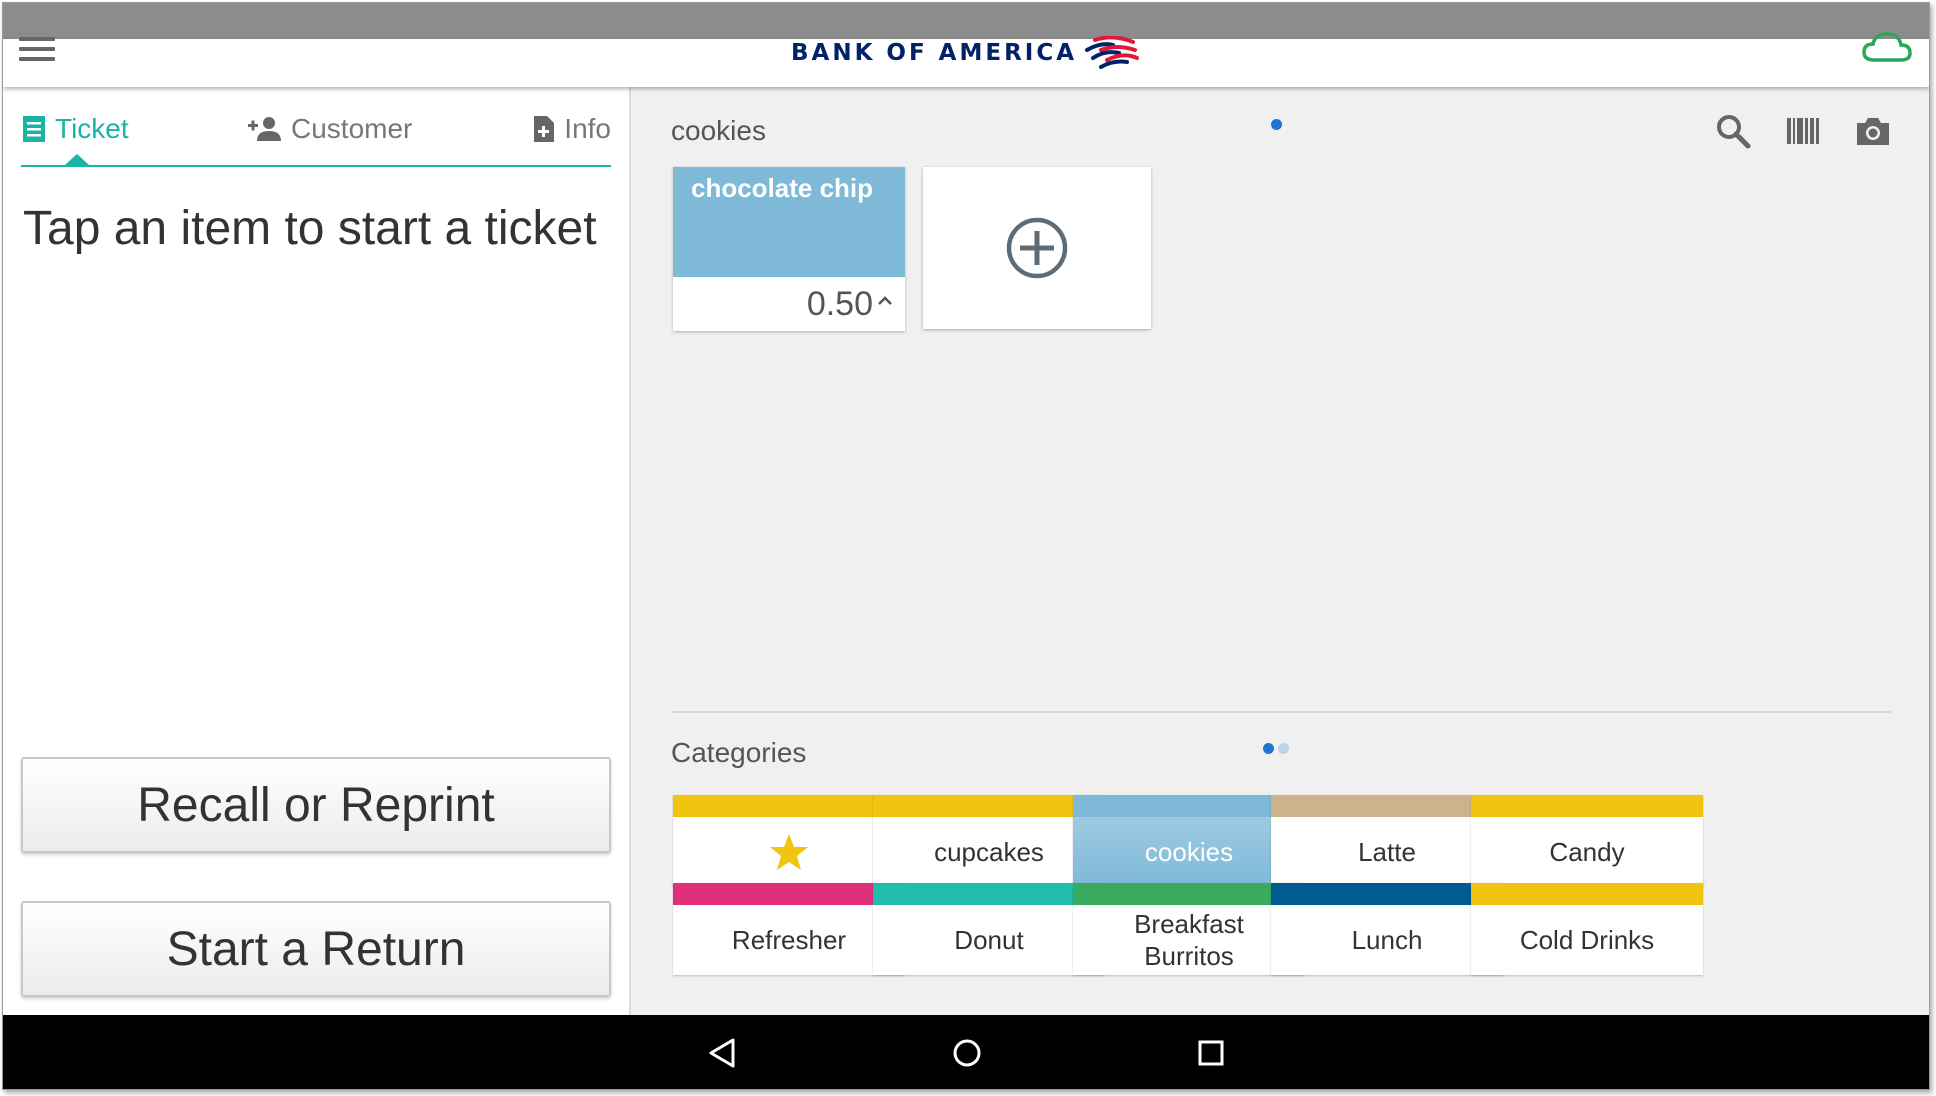 This screenshot has height=1096, width=1936. Describe the element at coordinates (310, 228) in the screenshot. I see `ticket-empty-hint: Tap an item to start a ticket` at that location.